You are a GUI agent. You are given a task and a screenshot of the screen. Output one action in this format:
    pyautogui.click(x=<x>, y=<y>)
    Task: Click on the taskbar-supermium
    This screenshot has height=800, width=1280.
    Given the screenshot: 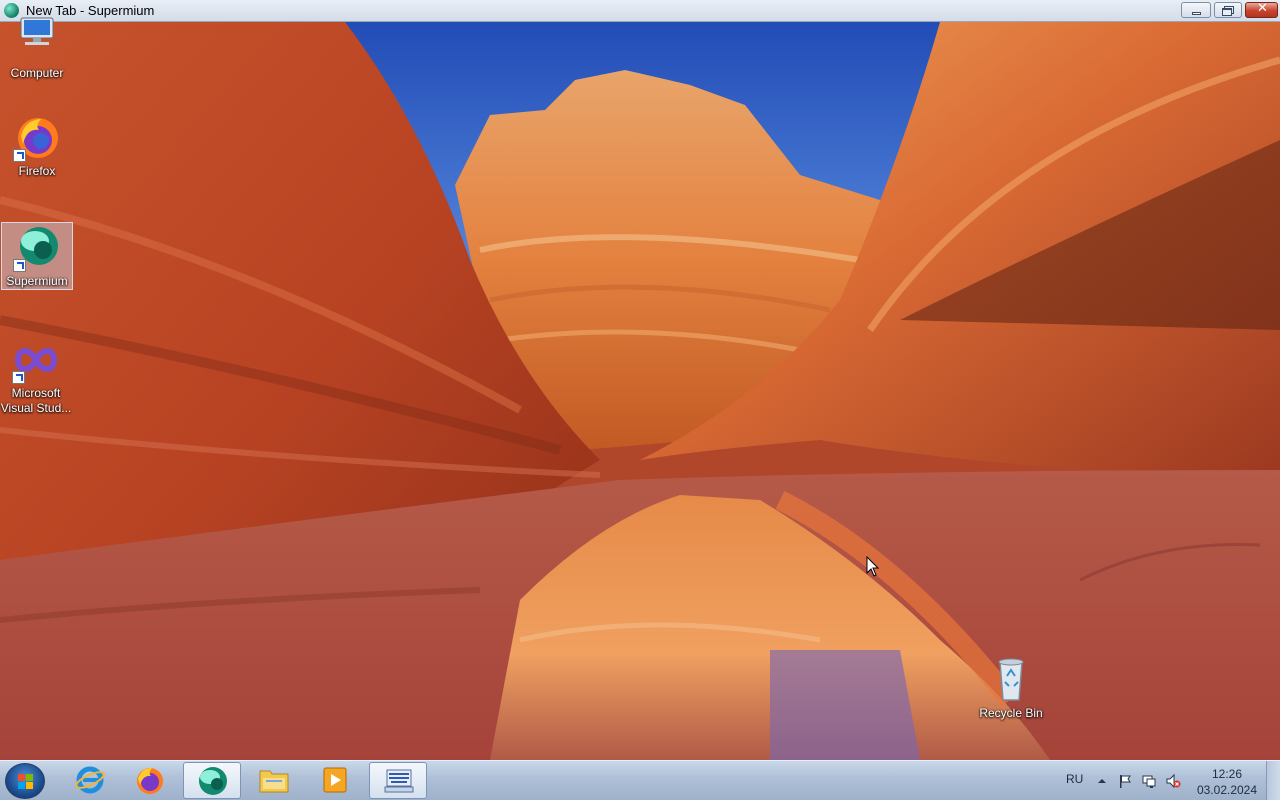 What is the action you would take?
    pyautogui.click(x=212, y=780)
    